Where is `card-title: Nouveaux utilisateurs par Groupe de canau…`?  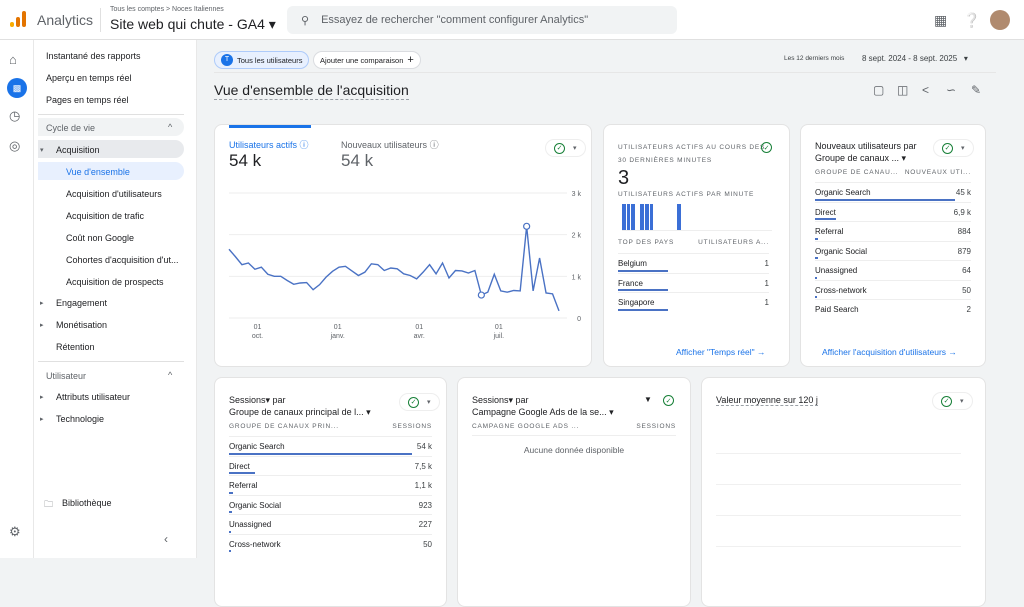
card-title: Nouveaux utilisateurs par Groupe de canau… is located at coordinates (866, 152).